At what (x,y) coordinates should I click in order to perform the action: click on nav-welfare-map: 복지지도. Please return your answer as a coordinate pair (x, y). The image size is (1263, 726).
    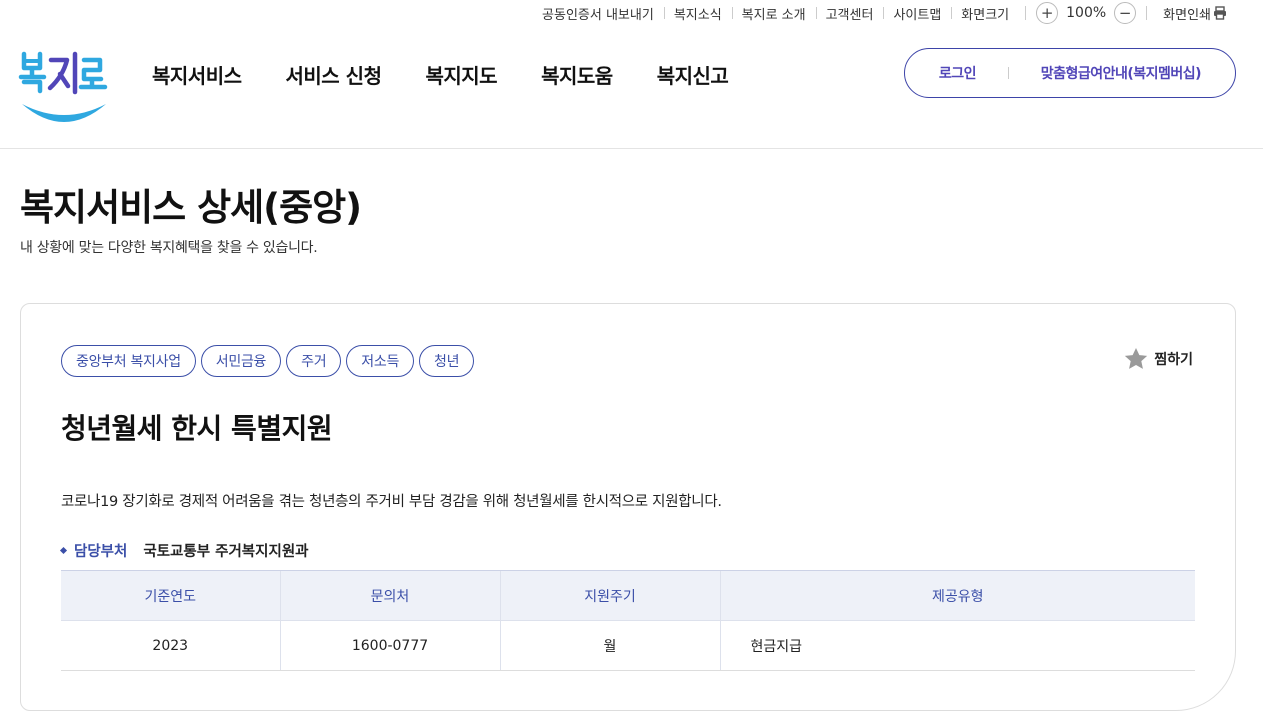
    Looking at the image, I should click on (461, 74).